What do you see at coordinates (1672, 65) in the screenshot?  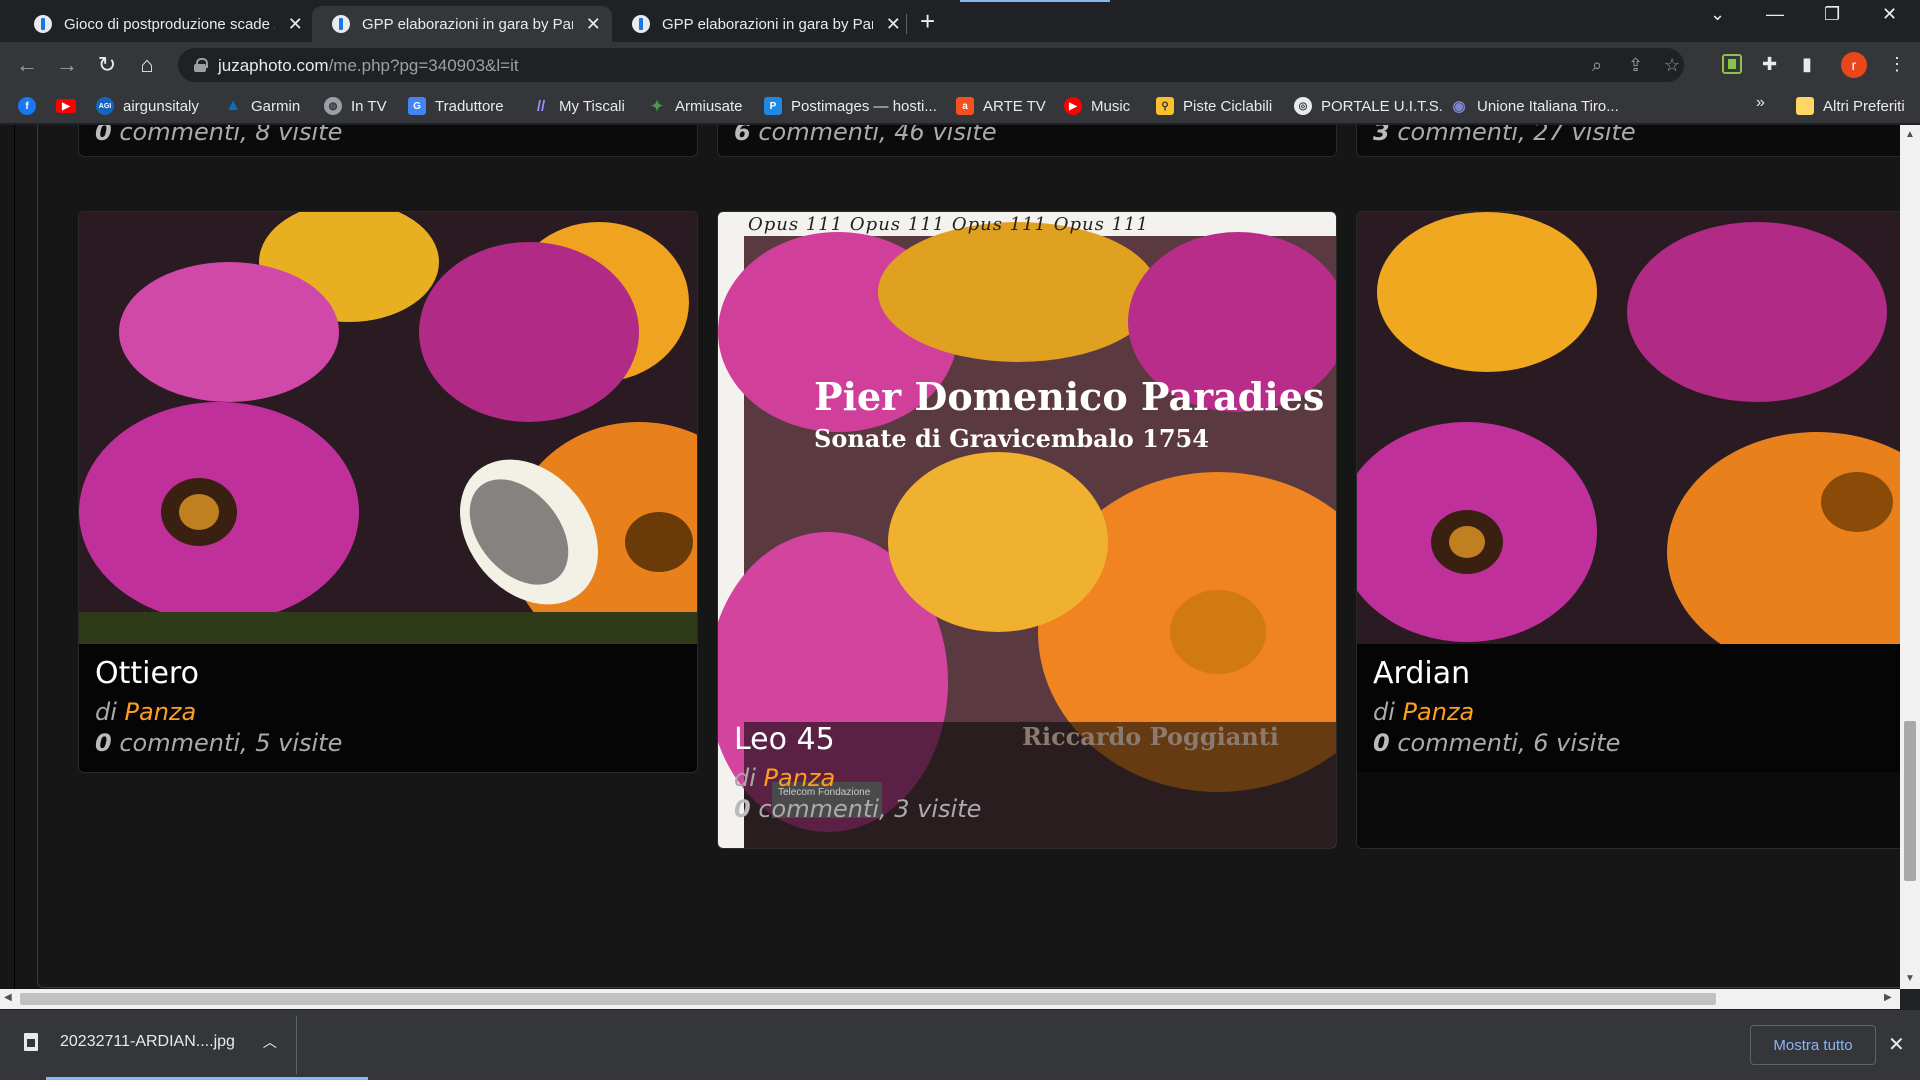 I see `bookmark-star-icon: ☆` at bounding box center [1672, 65].